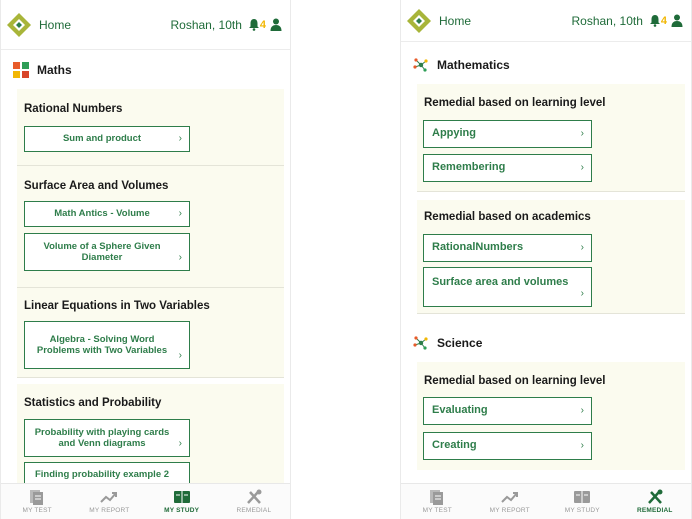 The width and height of the screenshot is (692, 519). What do you see at coordinates (96, 186) in the screenshot?
I see `topic-title: Surface Area and Volumes` at bounding box center [96, 186].